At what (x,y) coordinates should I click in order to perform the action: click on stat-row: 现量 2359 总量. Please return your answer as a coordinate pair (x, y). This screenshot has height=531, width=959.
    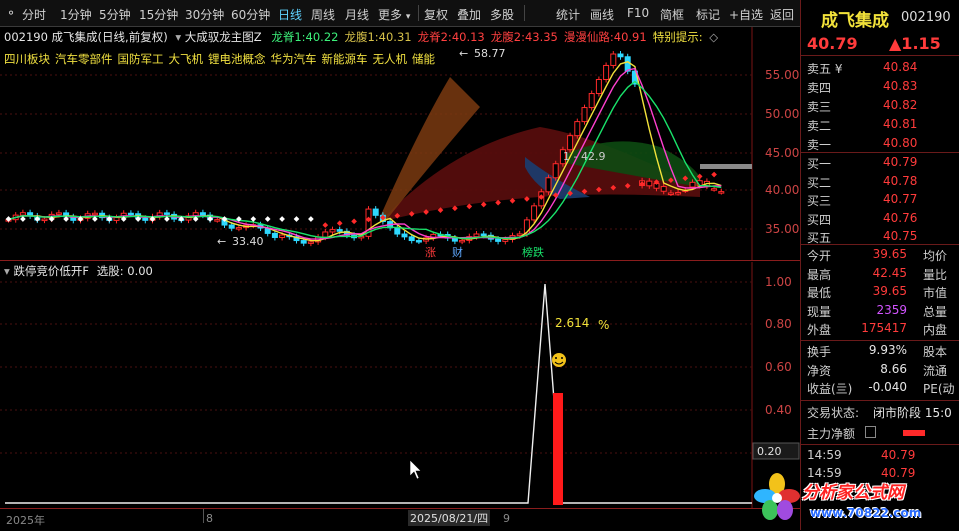
    Looking at the image, I should click on (882, 312).